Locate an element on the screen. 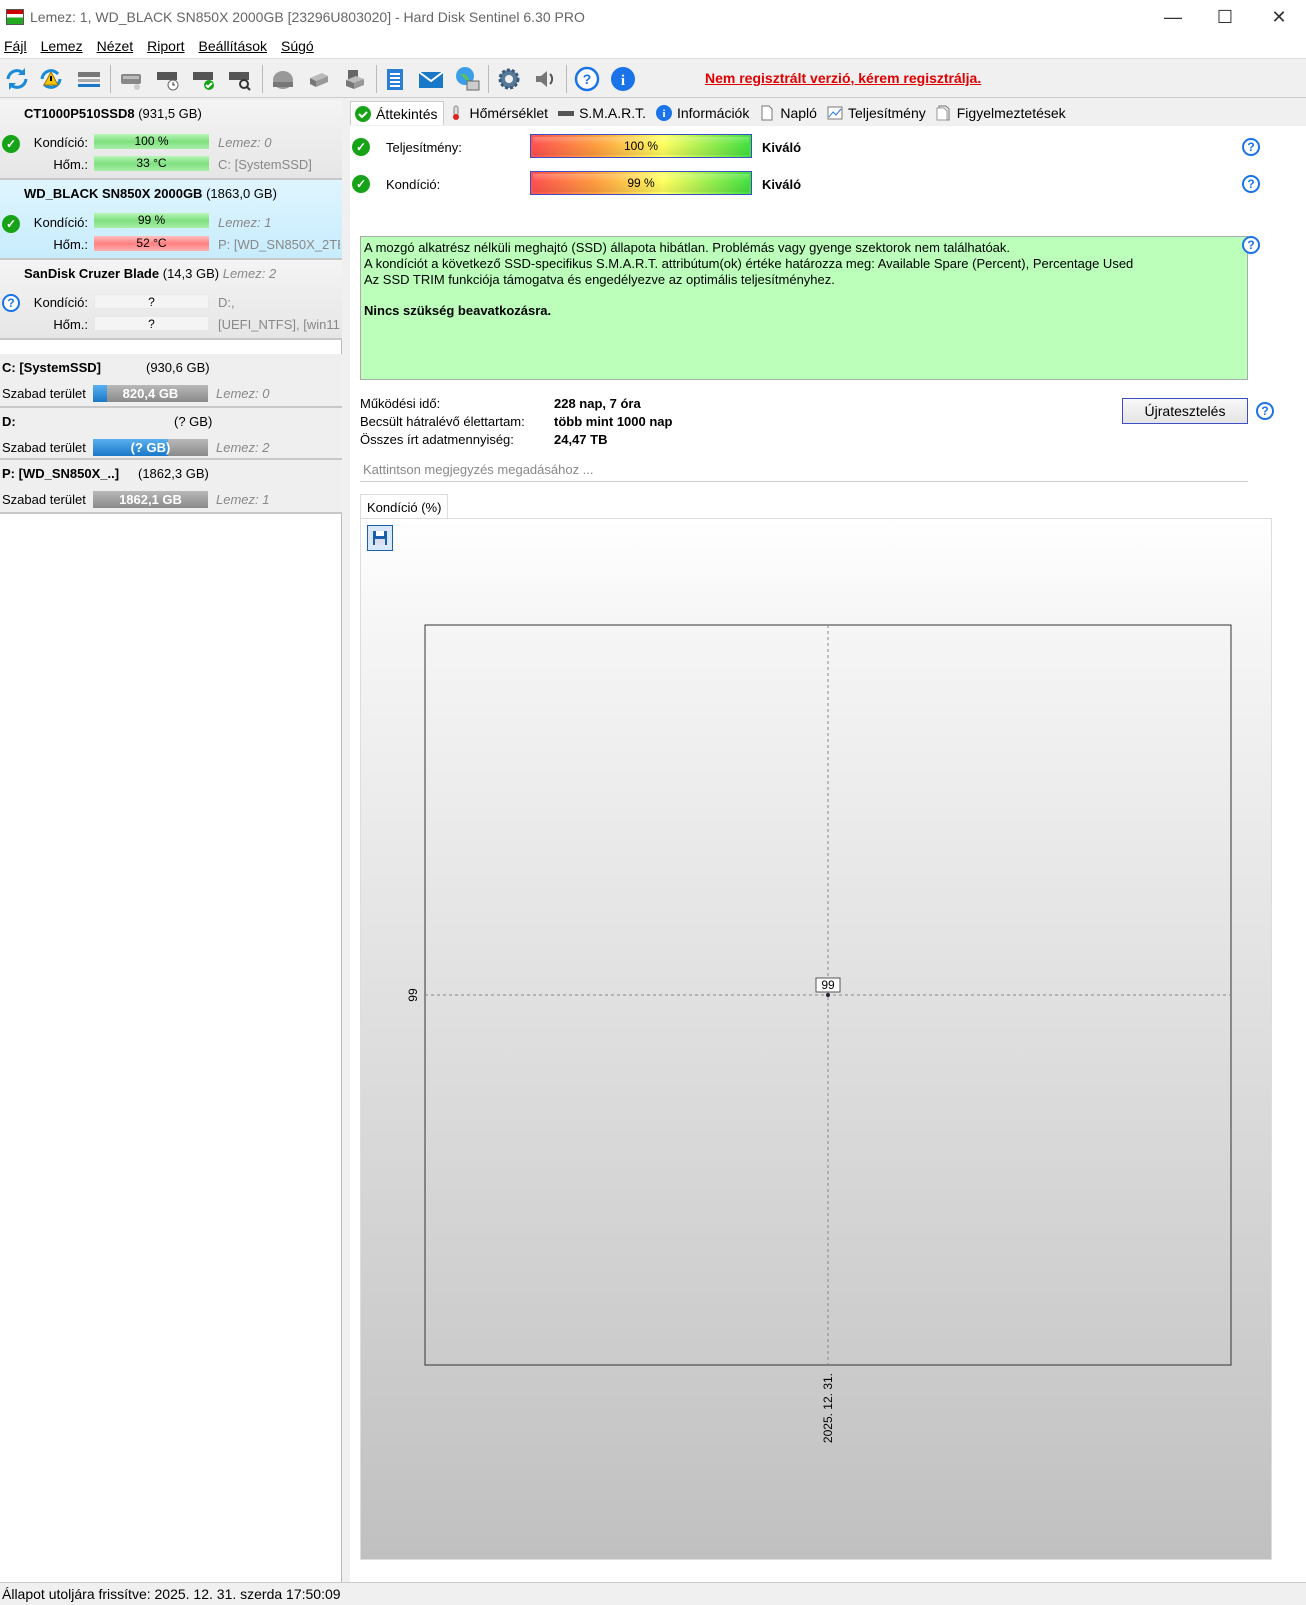  temperature-bar: ? is located at coordinates (151, 323).